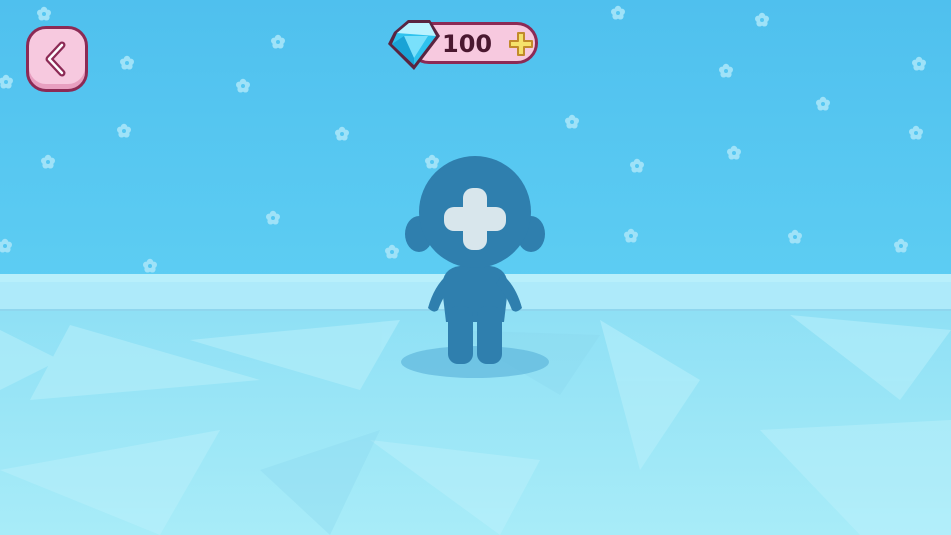 The height and width of the screenshot is (535, 951). I want to click on add-avatar-button, so click(475, 266).